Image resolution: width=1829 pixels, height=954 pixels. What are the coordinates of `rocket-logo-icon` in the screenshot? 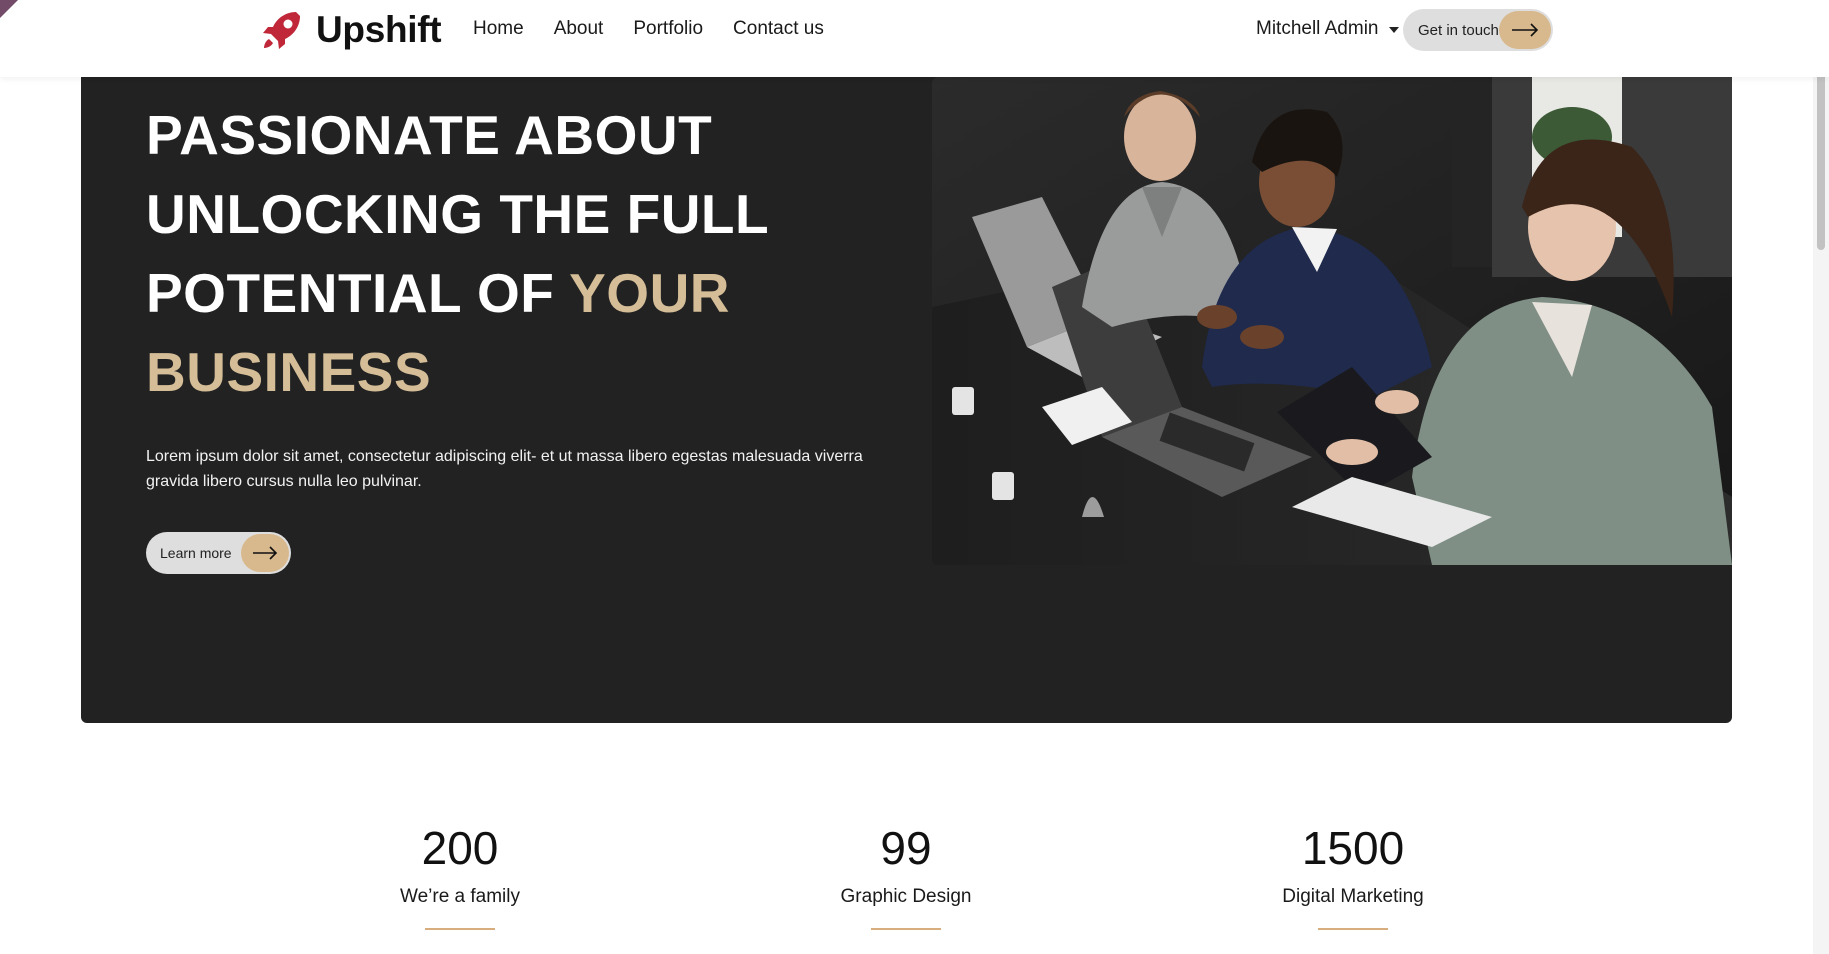 It's located at (281, 30).